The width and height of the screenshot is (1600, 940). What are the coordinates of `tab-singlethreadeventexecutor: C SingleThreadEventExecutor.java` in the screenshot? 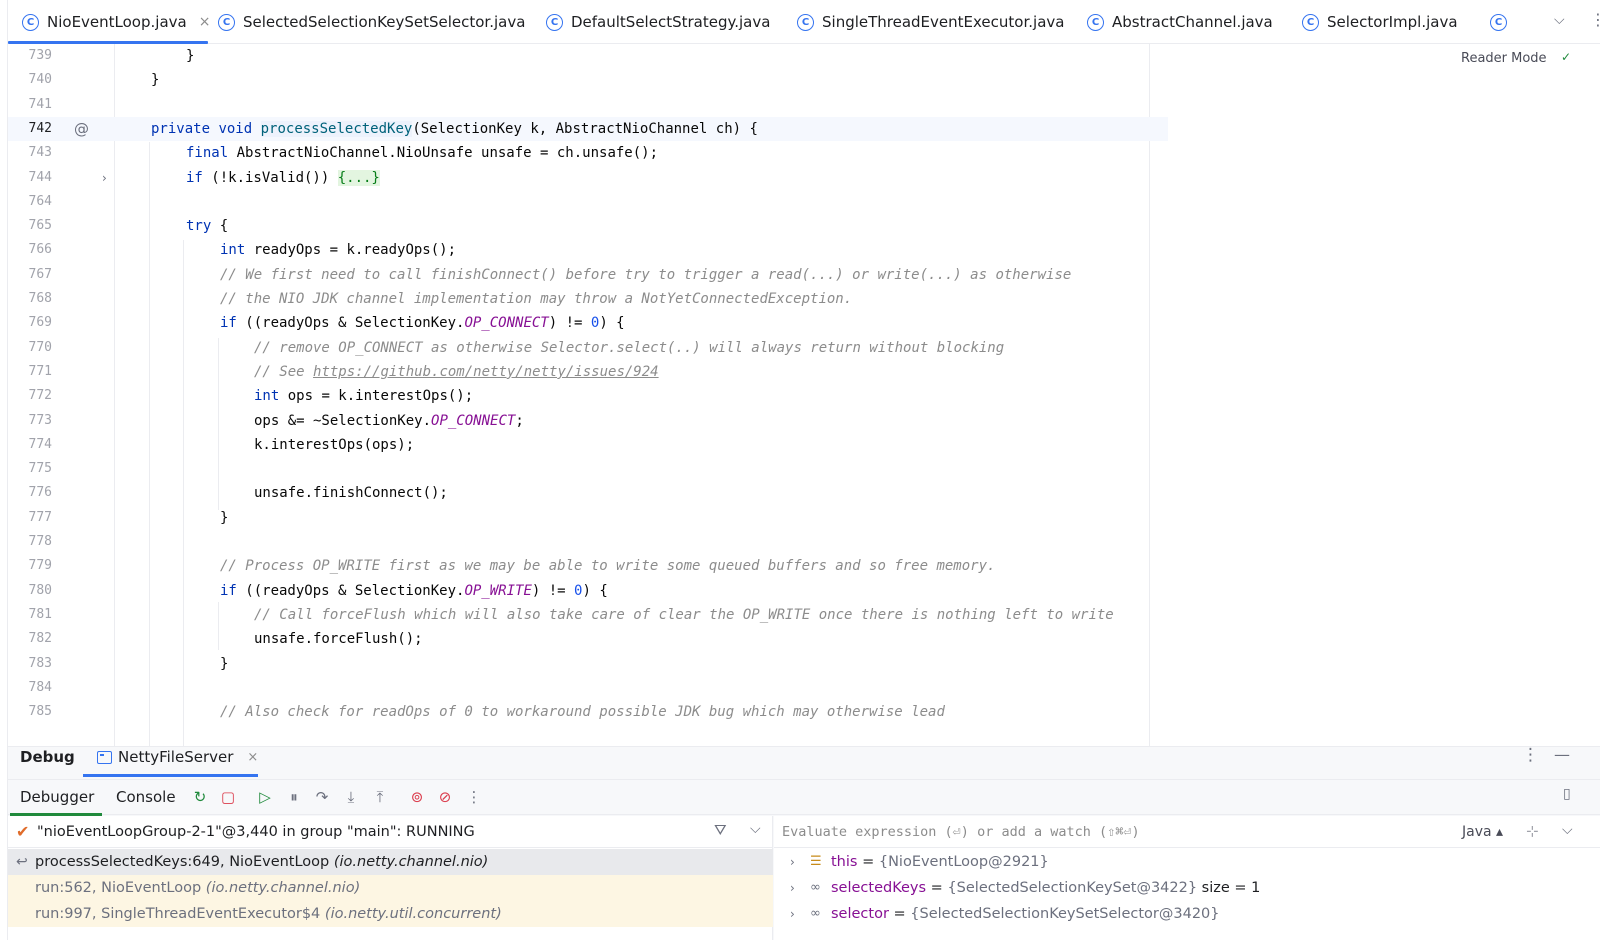 It's located at (930, 22).